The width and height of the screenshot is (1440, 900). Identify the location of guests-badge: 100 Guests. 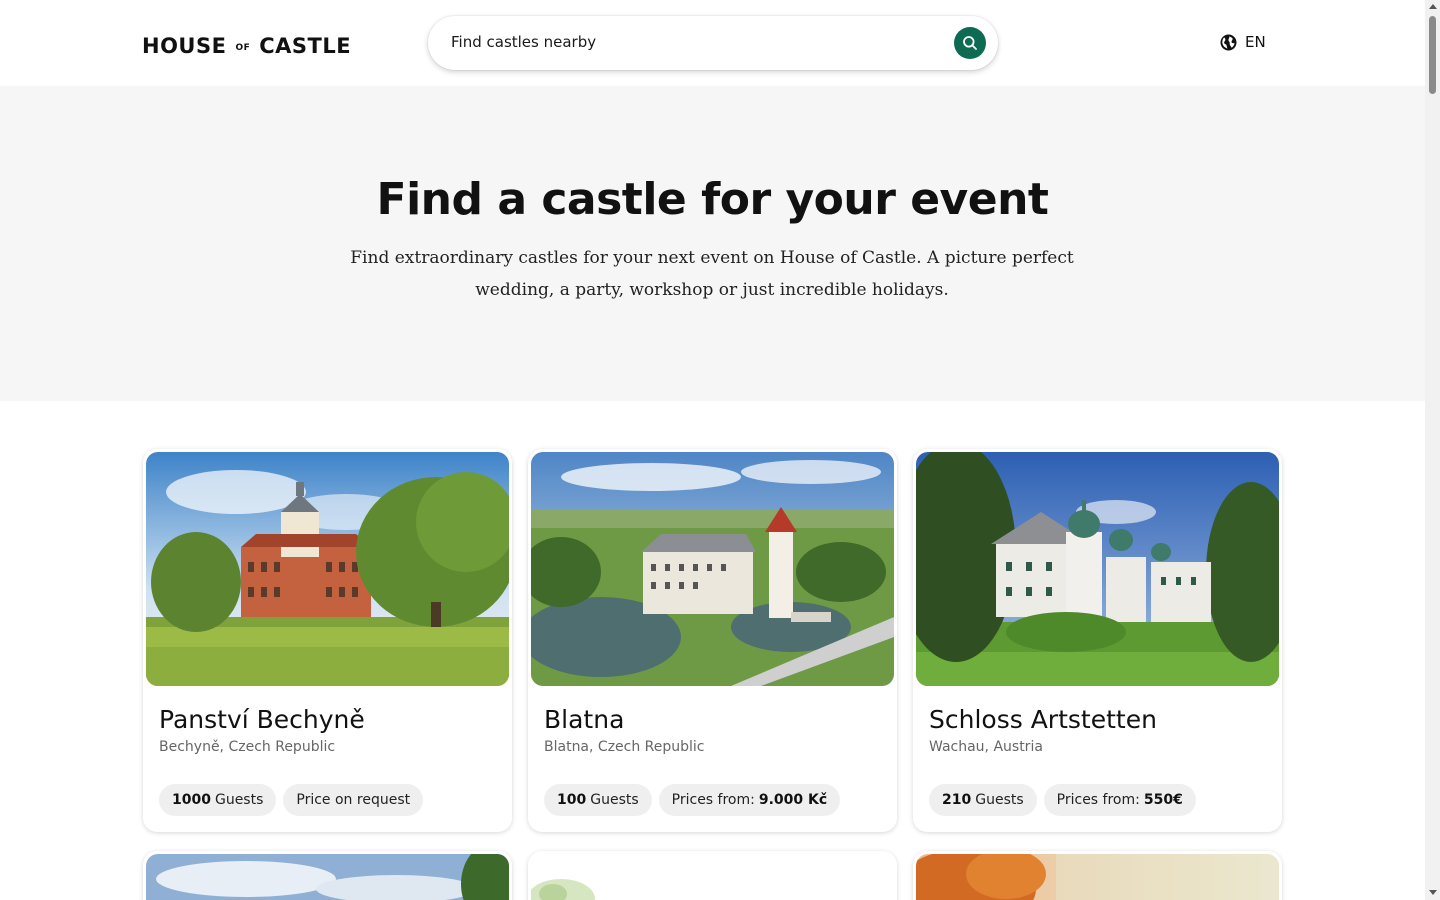
(598, 800).